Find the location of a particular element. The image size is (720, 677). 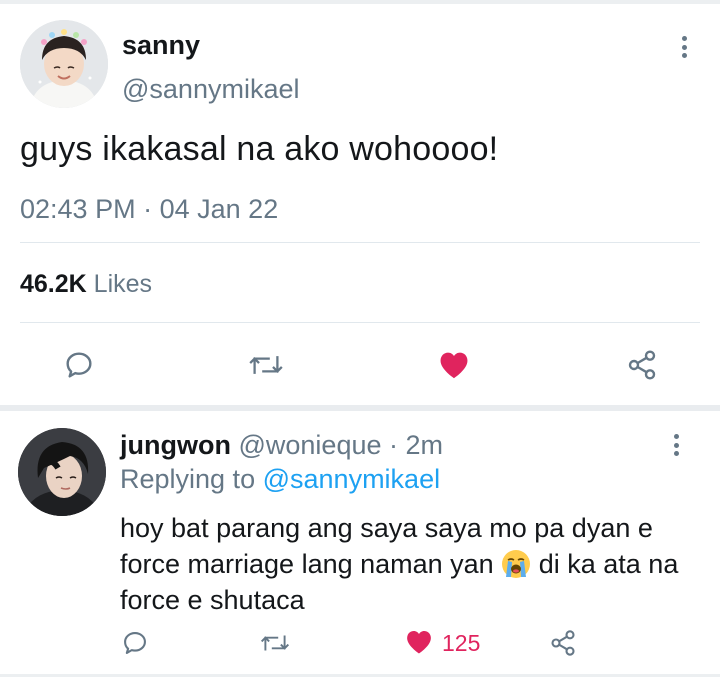

likes-stat: 46.2K Likes is located at coordinates (86, 284).